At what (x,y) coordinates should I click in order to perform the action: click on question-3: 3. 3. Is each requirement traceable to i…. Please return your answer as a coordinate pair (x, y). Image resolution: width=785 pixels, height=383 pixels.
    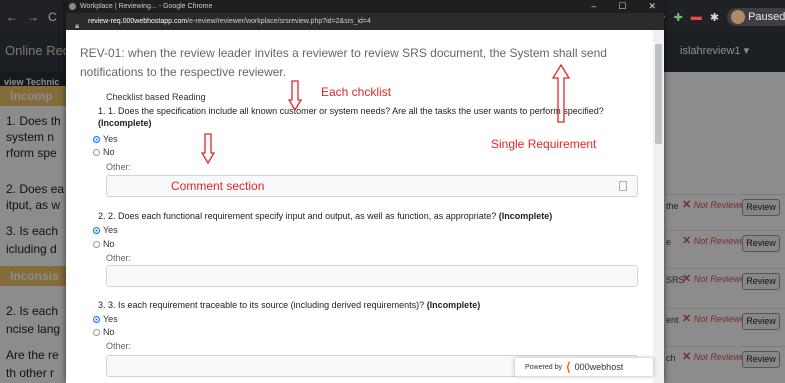
    Looking at the image, I should click on (368, 305).